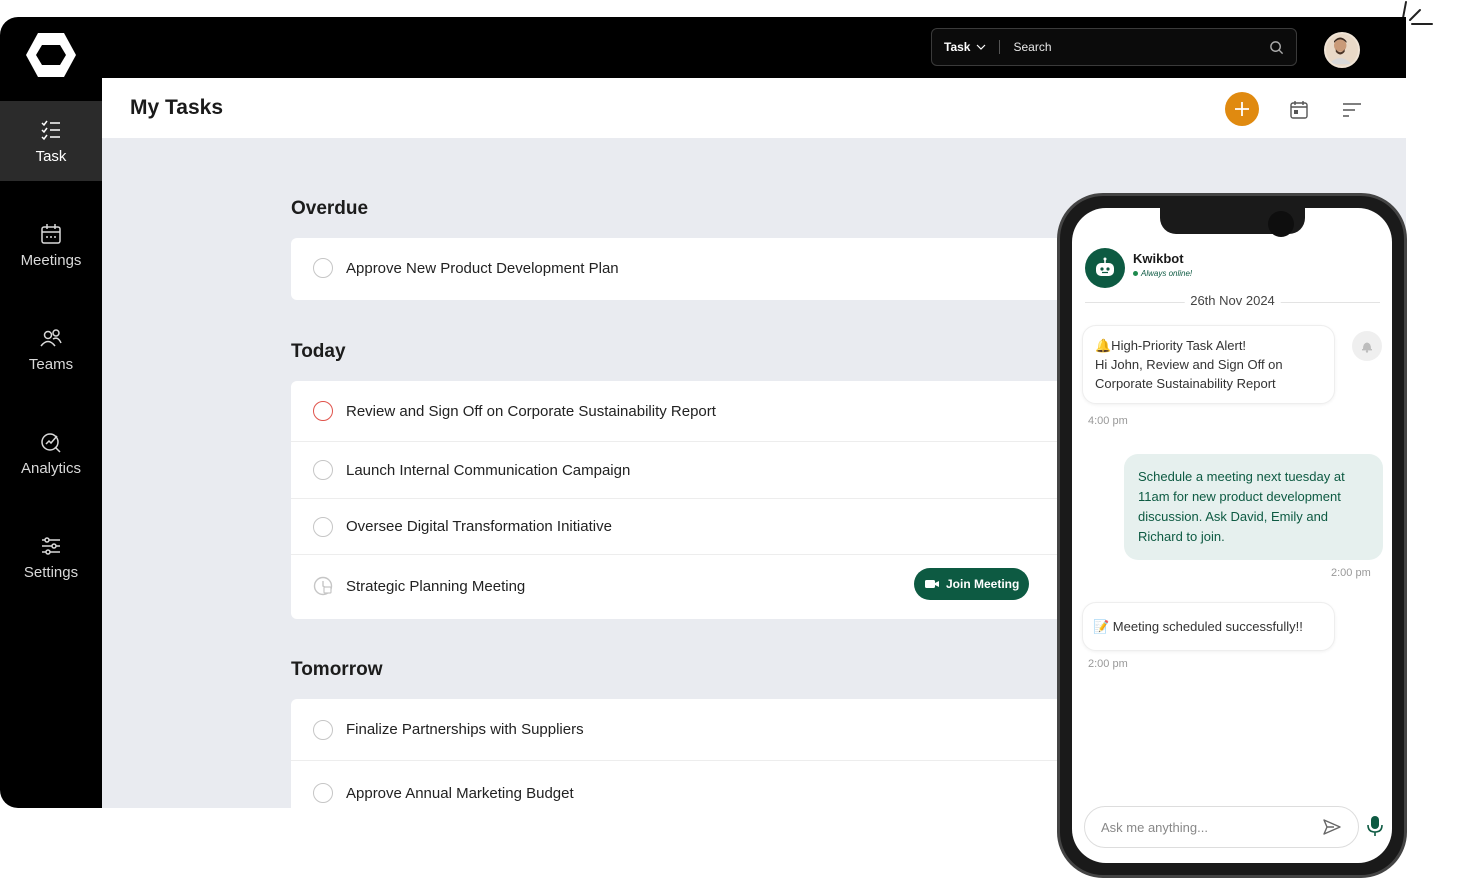 This screenshot has height=893, width=1460. I want to click on task-row: Approve Annual Marketing Budget, so click(686, 784).